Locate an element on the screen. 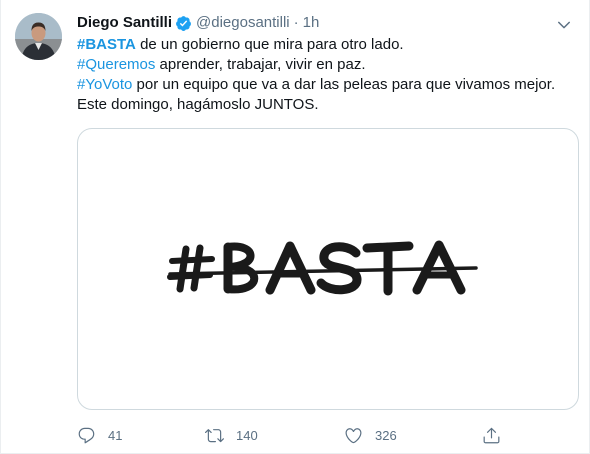  tweet-line: Este domingo, hagámoslo JUNTOS. is located at coordinates (327, 105).